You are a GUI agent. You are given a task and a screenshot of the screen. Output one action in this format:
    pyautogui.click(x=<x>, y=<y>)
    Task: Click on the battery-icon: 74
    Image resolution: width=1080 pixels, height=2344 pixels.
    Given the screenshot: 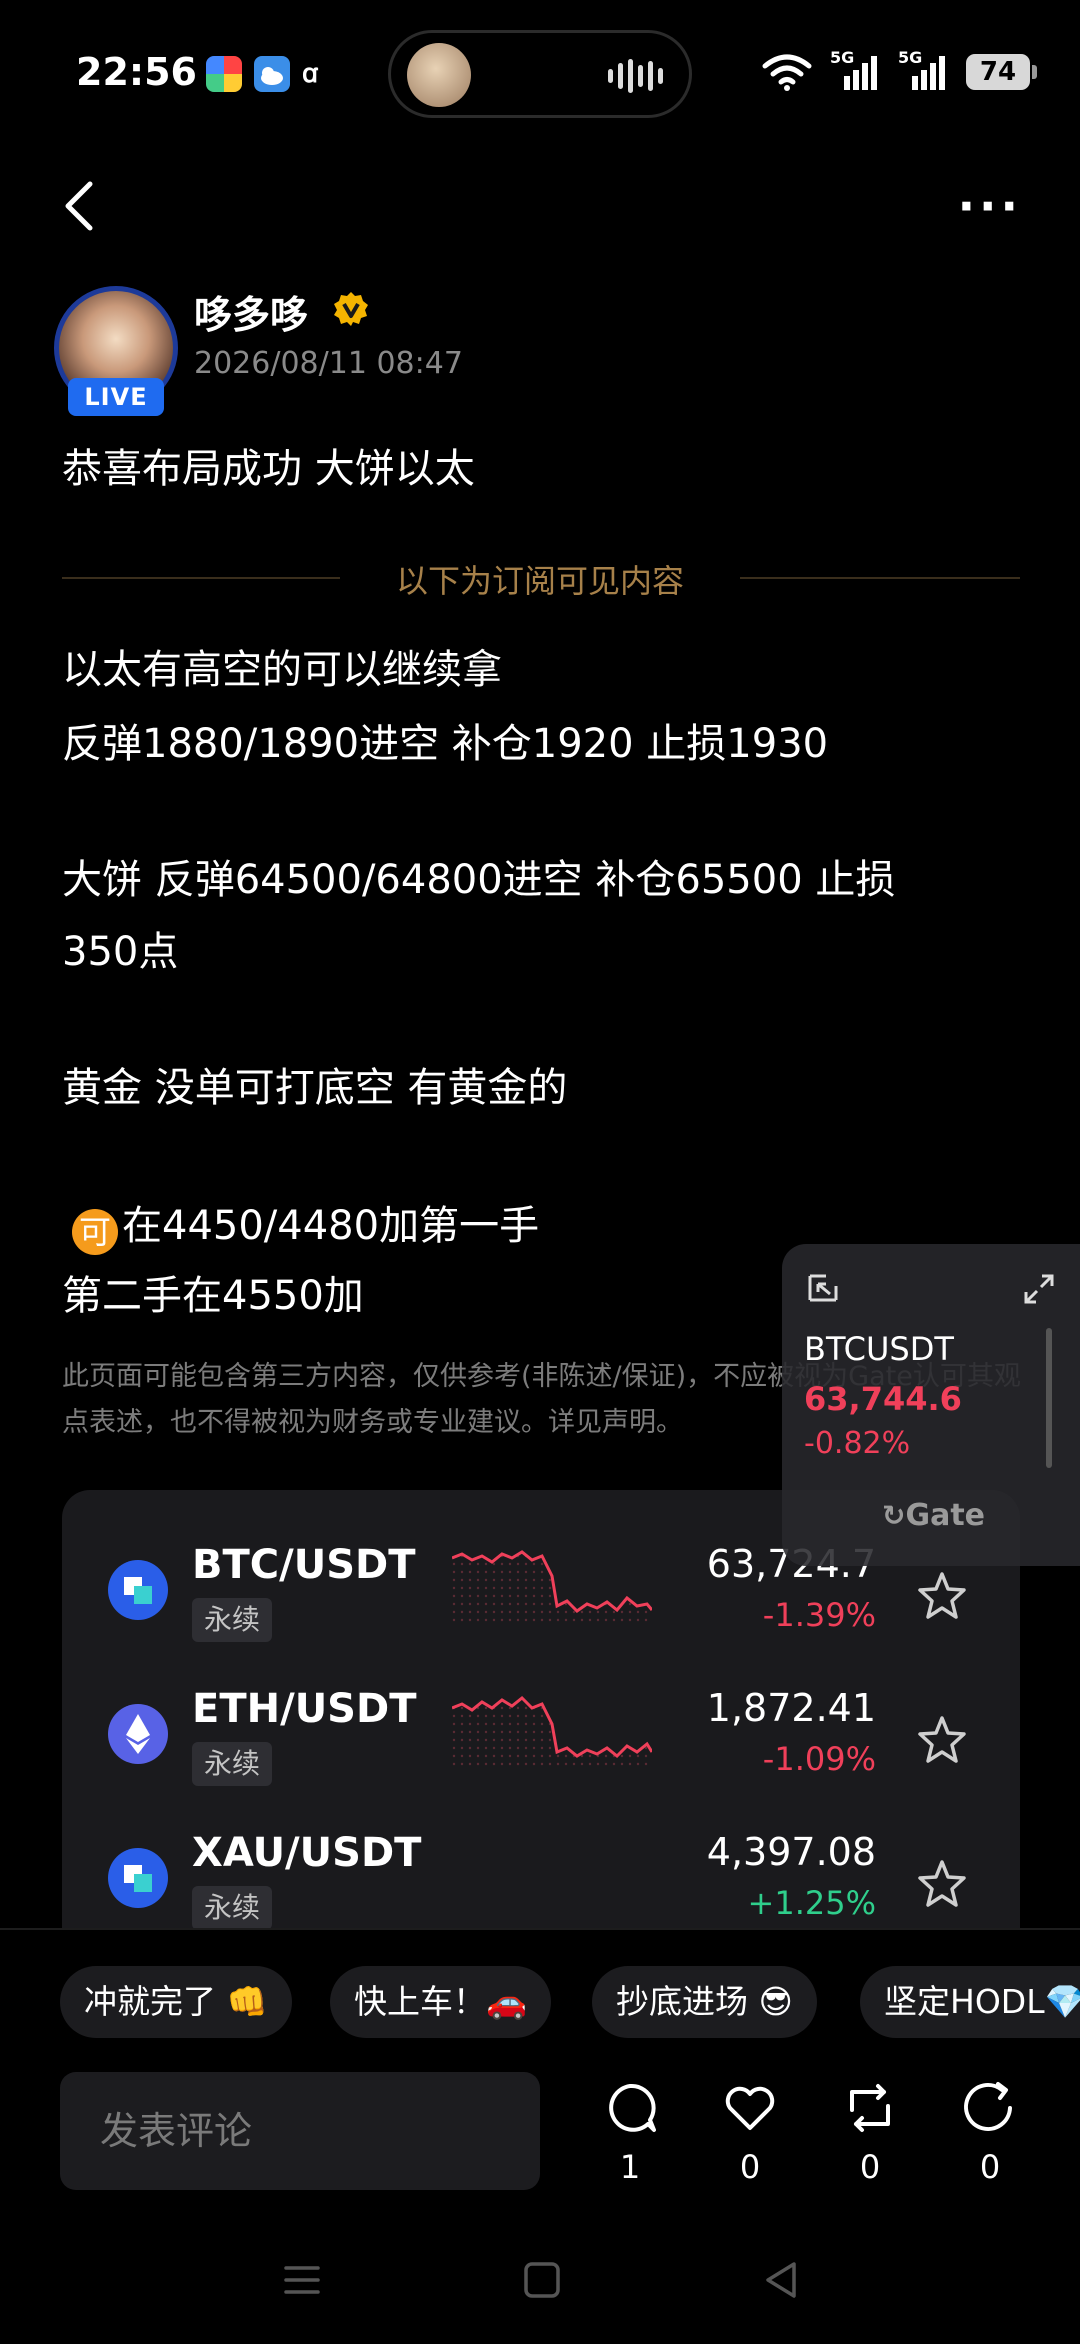 What is the action you would take?
    pyautogui.click(x=1001, y=72)
    